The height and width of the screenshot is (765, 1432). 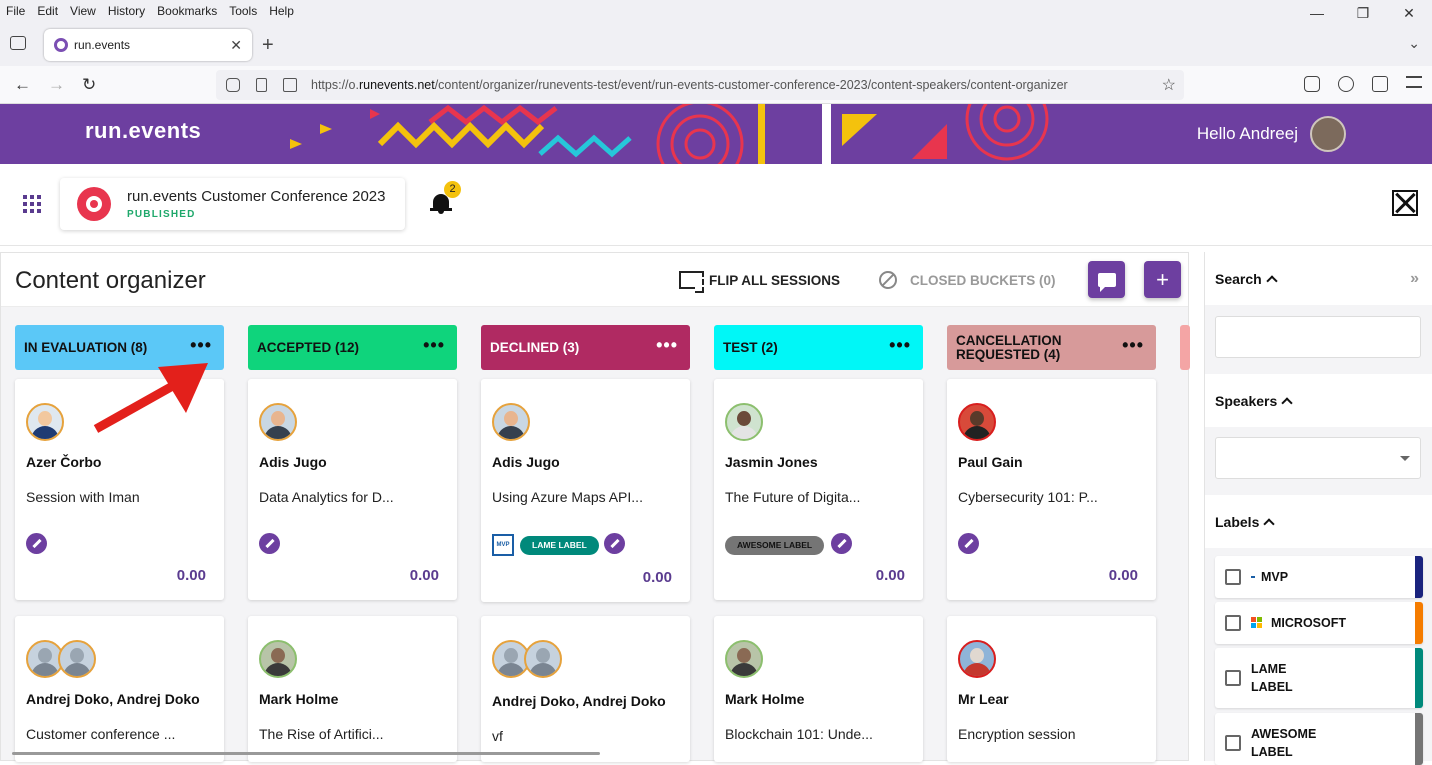 I want to click on label-filter-lame-label: LAME LABEL, so click(x=1319, y=678).